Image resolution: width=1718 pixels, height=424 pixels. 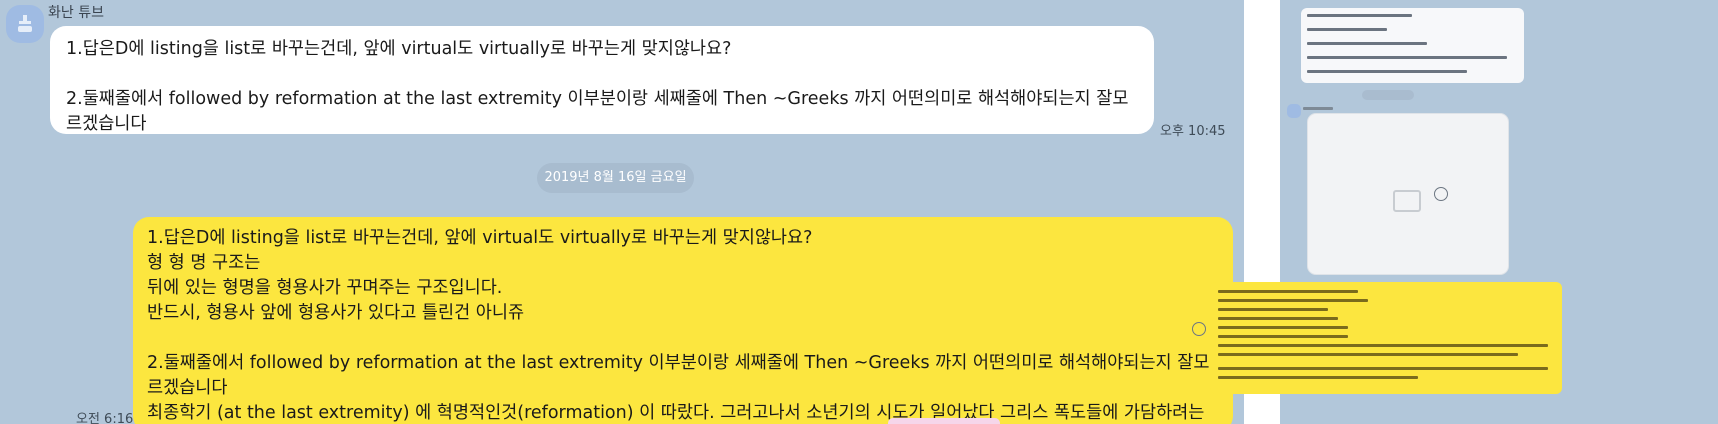 I want to click on image-icon, so click(x=1407, y=201).